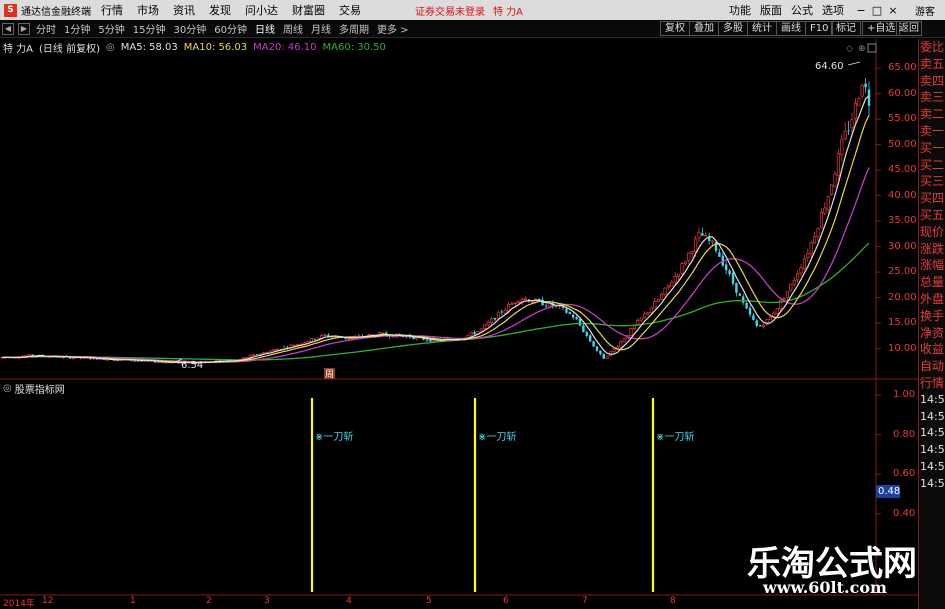 This screenshot has height=609, width=945. Describe the element at coordinates (932, 366) in the screenshot. I see `auto-quote-label: 自动` at that location.